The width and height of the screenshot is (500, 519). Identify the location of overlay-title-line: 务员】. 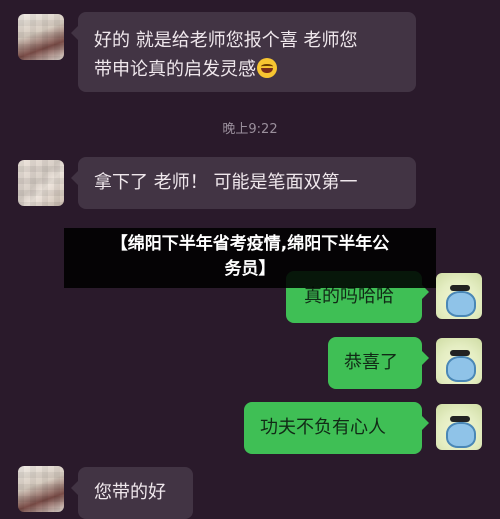
(250, 269).